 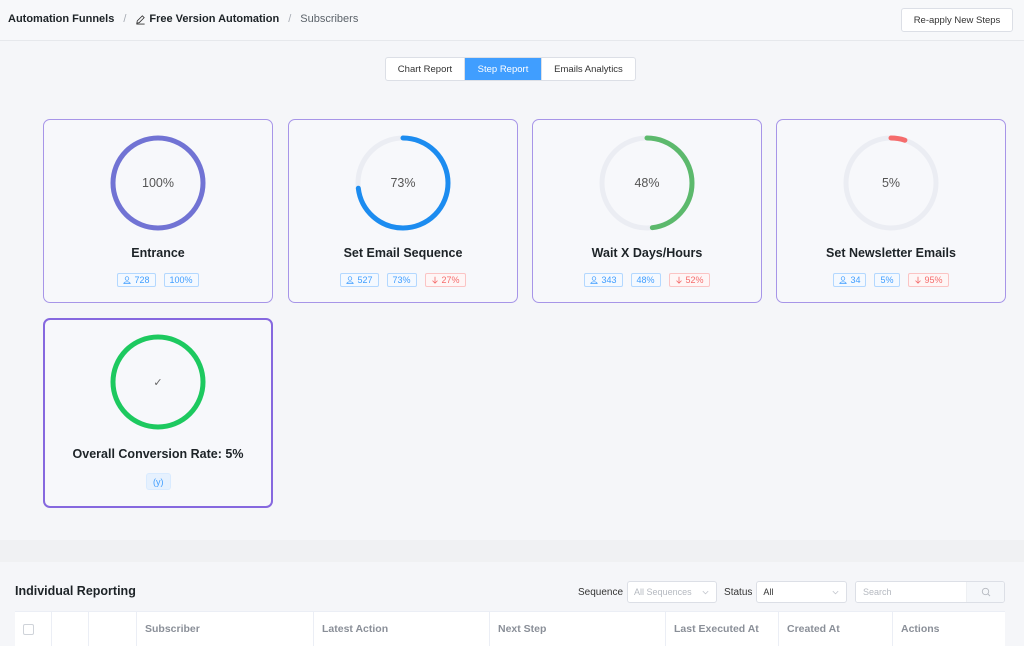 What do you see at coordinates (802, 592) in the screenshot?
I see `status-select: All` at bounding box center [802, 592].